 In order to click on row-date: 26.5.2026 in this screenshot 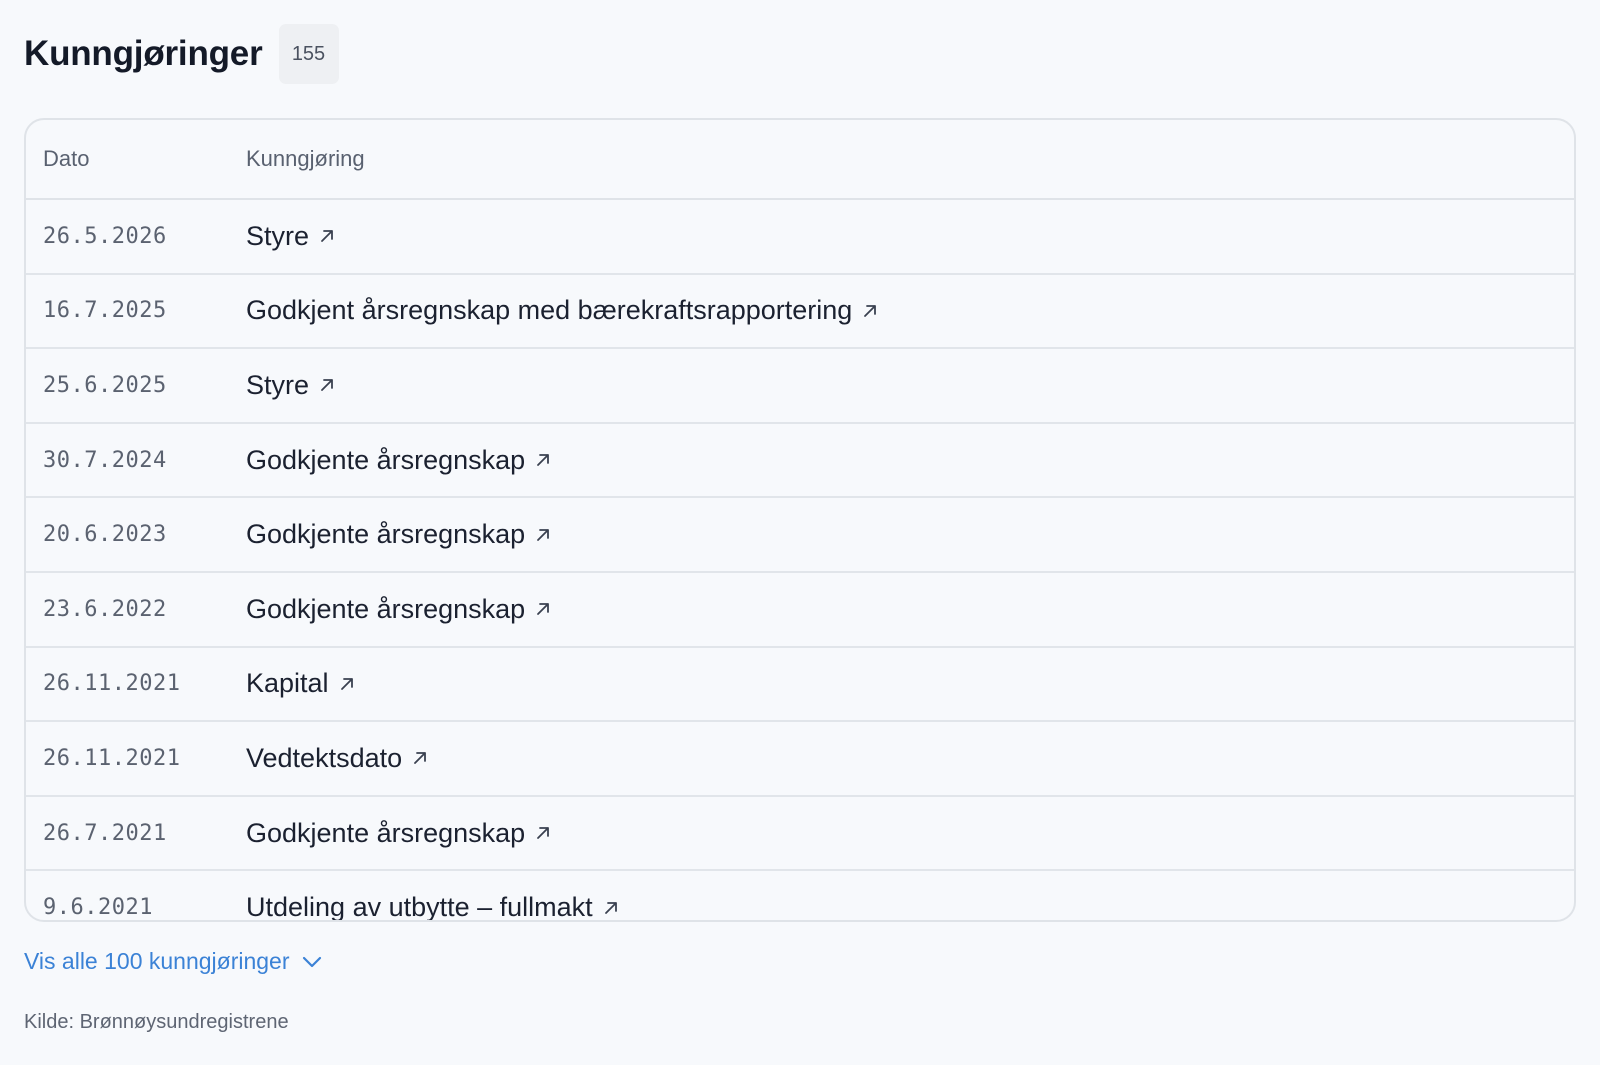, I will do `click(105, 236)`.